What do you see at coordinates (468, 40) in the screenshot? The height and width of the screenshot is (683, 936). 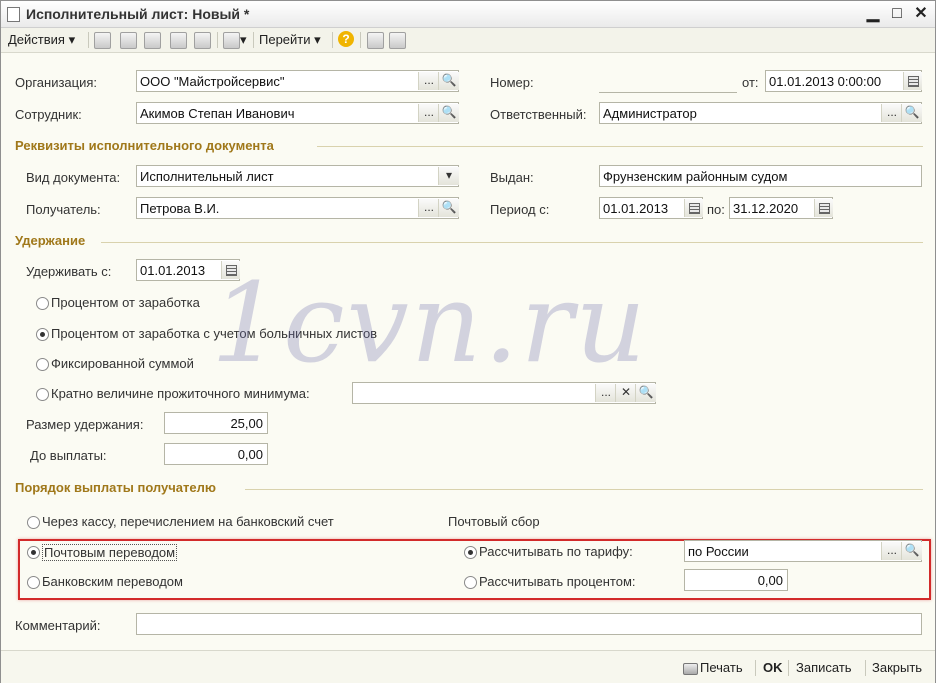 I see `toolbar: Действия ▾ ▾ Перейти ▾ ?` at bounding box center [468, 40].